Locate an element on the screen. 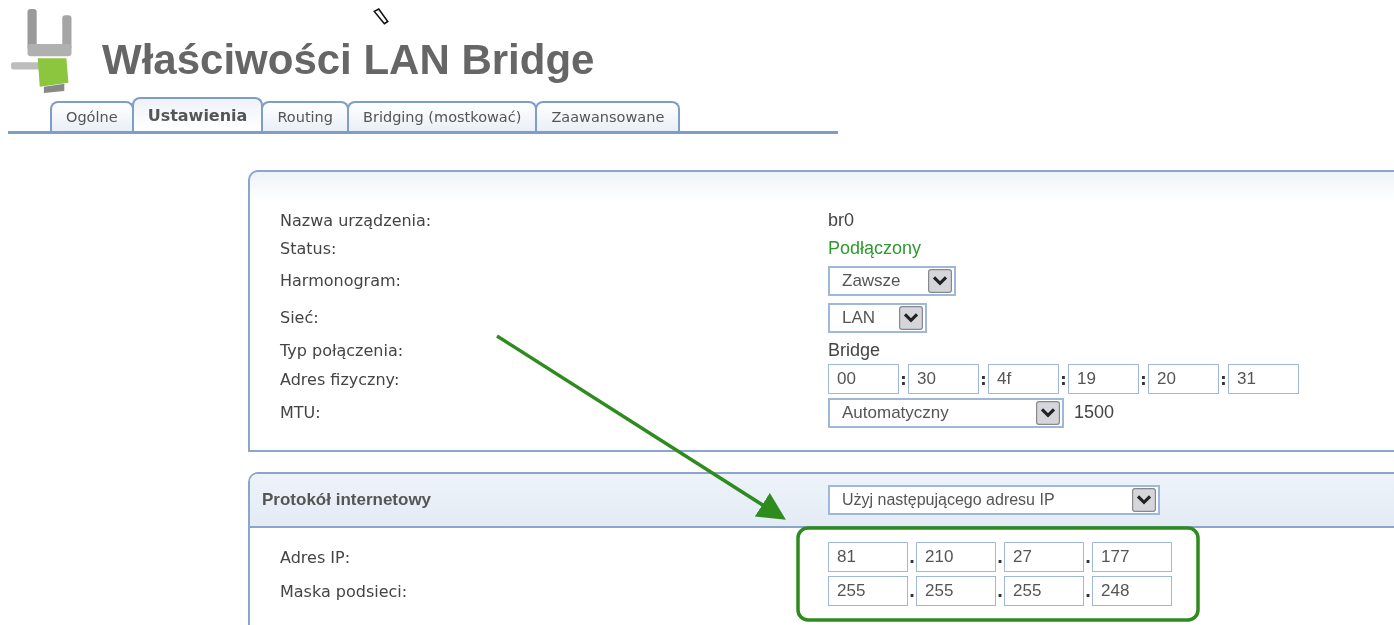  cursor-icon is located at coordinates (381, 17).